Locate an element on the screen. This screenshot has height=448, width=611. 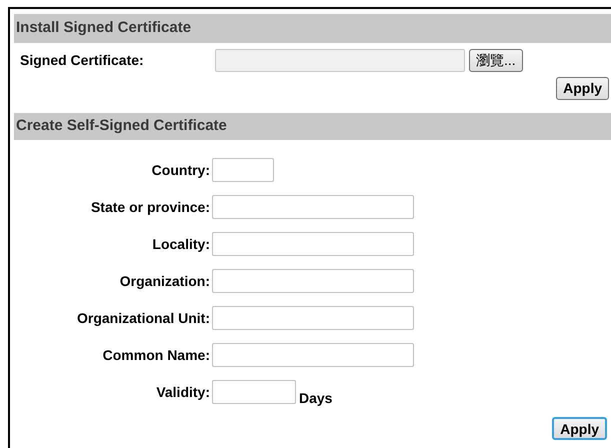
section-title: Install Signed Certificate is located at coordinates (104, 28).